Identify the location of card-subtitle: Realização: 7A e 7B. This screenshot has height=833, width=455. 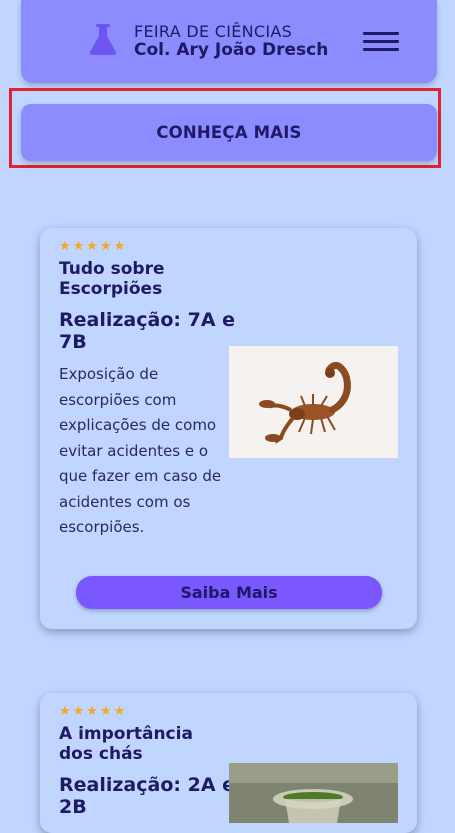
(147, 331).